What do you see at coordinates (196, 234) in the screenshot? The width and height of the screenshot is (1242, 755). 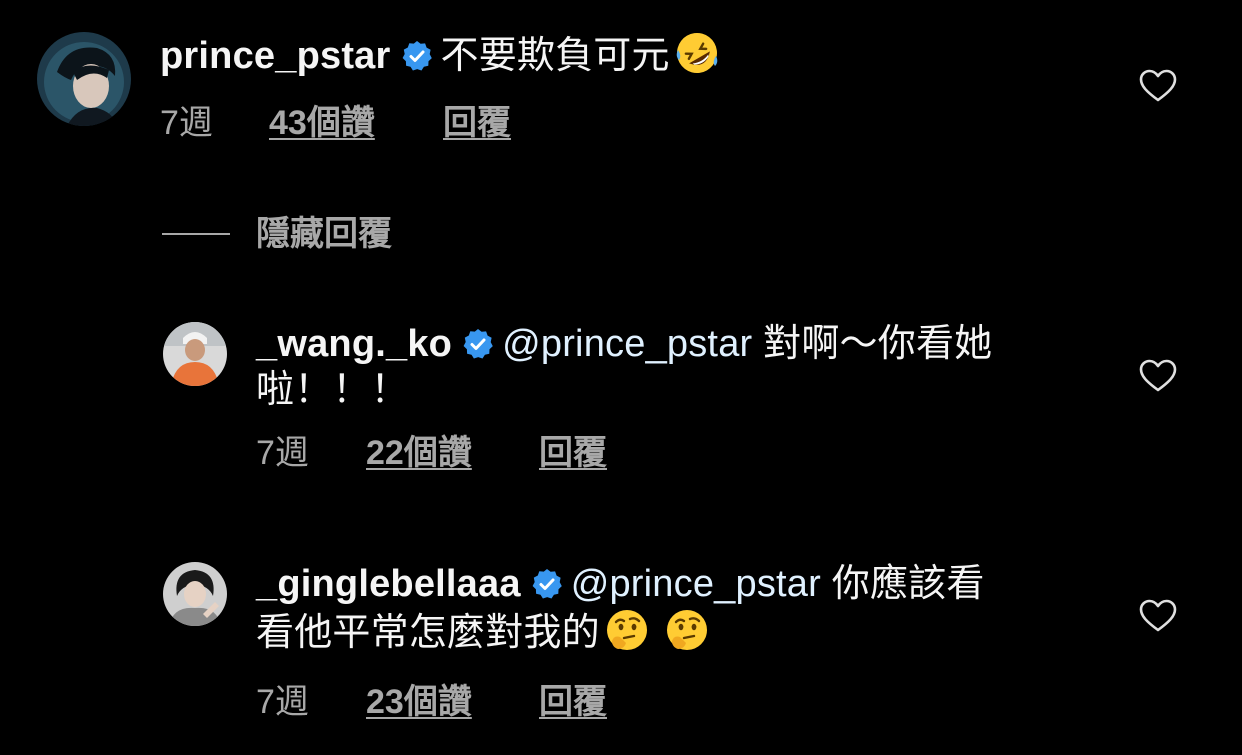 I see `divider-line` at bounding box center [196, 234].